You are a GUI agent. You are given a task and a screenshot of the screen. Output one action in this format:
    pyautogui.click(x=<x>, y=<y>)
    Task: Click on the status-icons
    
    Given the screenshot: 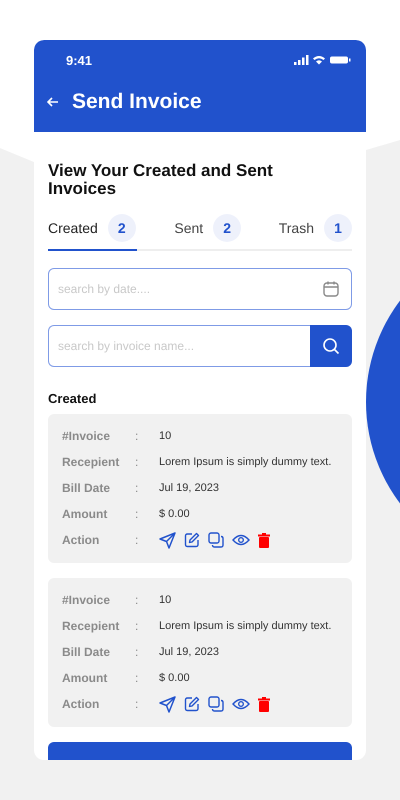 What is the action you would take?
    pyautogui.click(x=323, y=60)
    